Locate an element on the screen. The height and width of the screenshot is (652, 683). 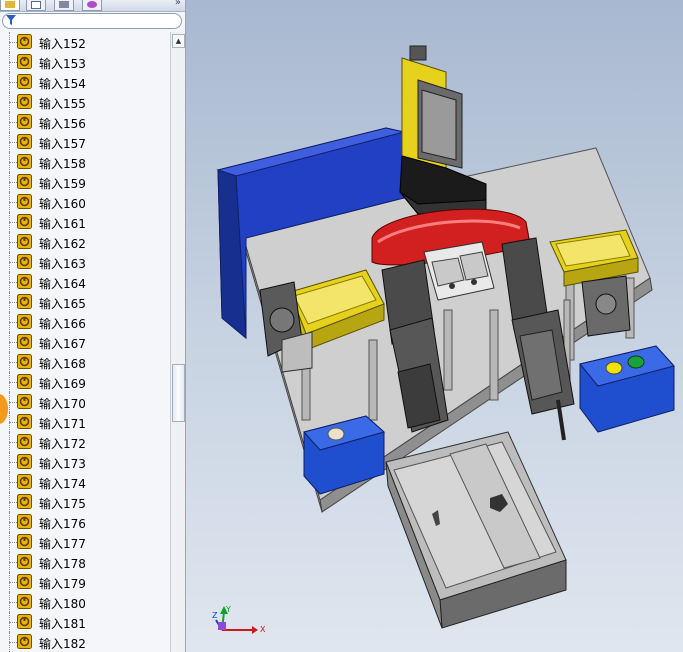
tree-item-label: 输入163 is located at coordinates (62, 264).